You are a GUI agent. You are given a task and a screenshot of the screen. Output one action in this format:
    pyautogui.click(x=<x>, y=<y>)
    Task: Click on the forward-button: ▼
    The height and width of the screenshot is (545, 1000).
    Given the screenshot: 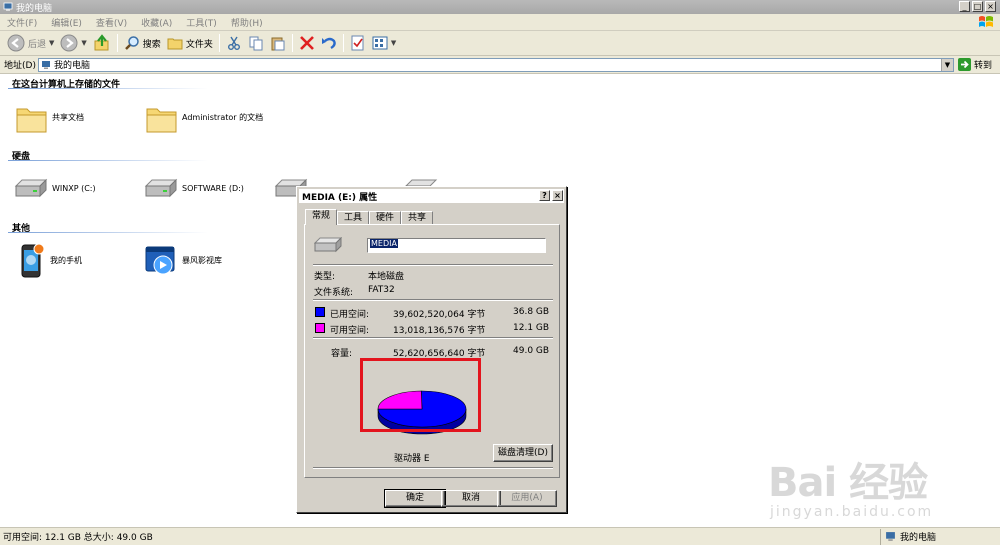 What is the action you would take?
    pyautogui.click(x=73, y=43)
    